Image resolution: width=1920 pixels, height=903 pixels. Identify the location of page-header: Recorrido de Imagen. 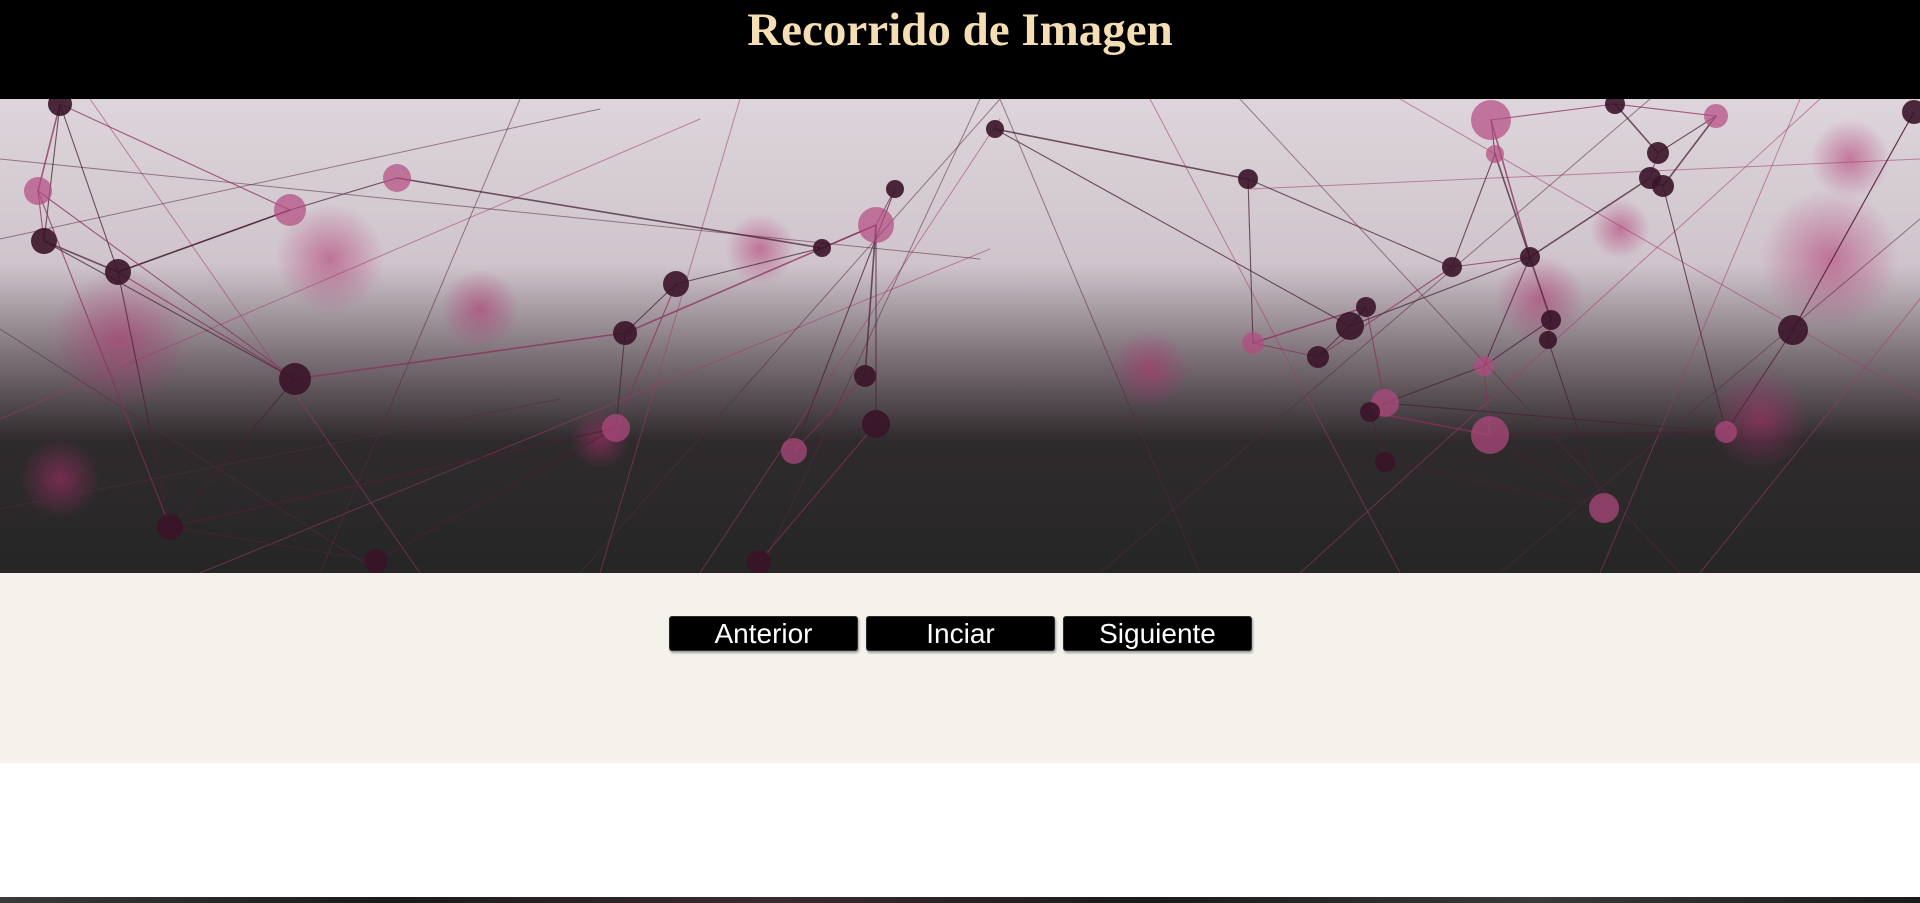
(960, 49).